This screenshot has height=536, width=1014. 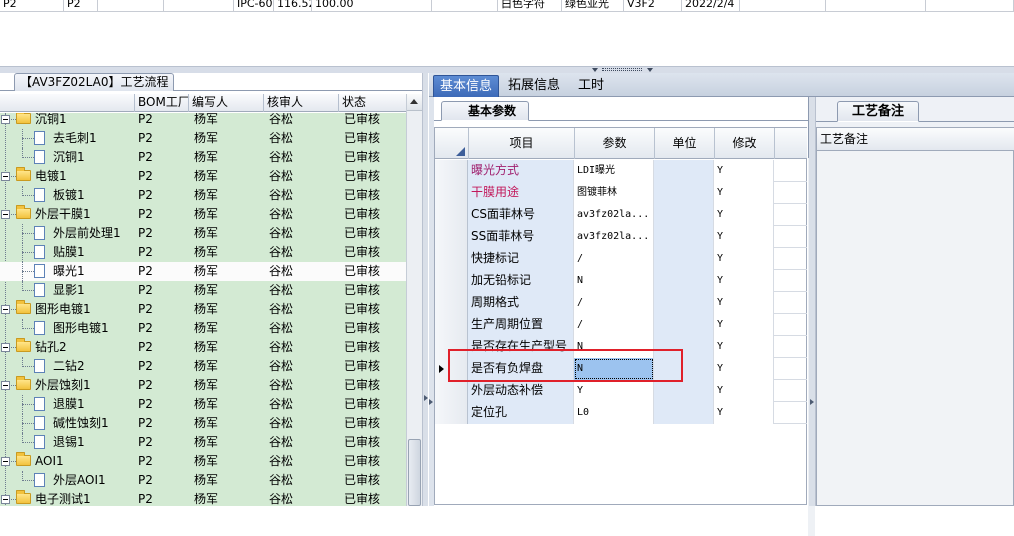 I want to click on tree-folder-row: 沉铜1 P2 杨军 谷松 已审核, so click(x=203, y=121).